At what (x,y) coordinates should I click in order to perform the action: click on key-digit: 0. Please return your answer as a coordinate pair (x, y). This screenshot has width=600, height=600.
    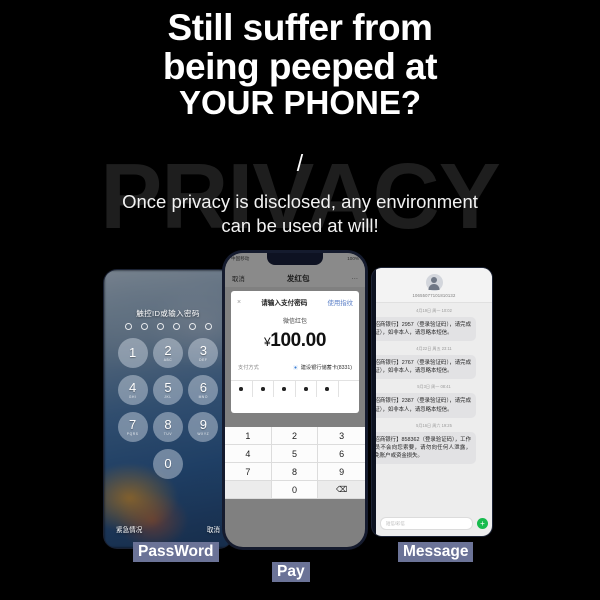
    Looking at the image, I should click on (168, 463).